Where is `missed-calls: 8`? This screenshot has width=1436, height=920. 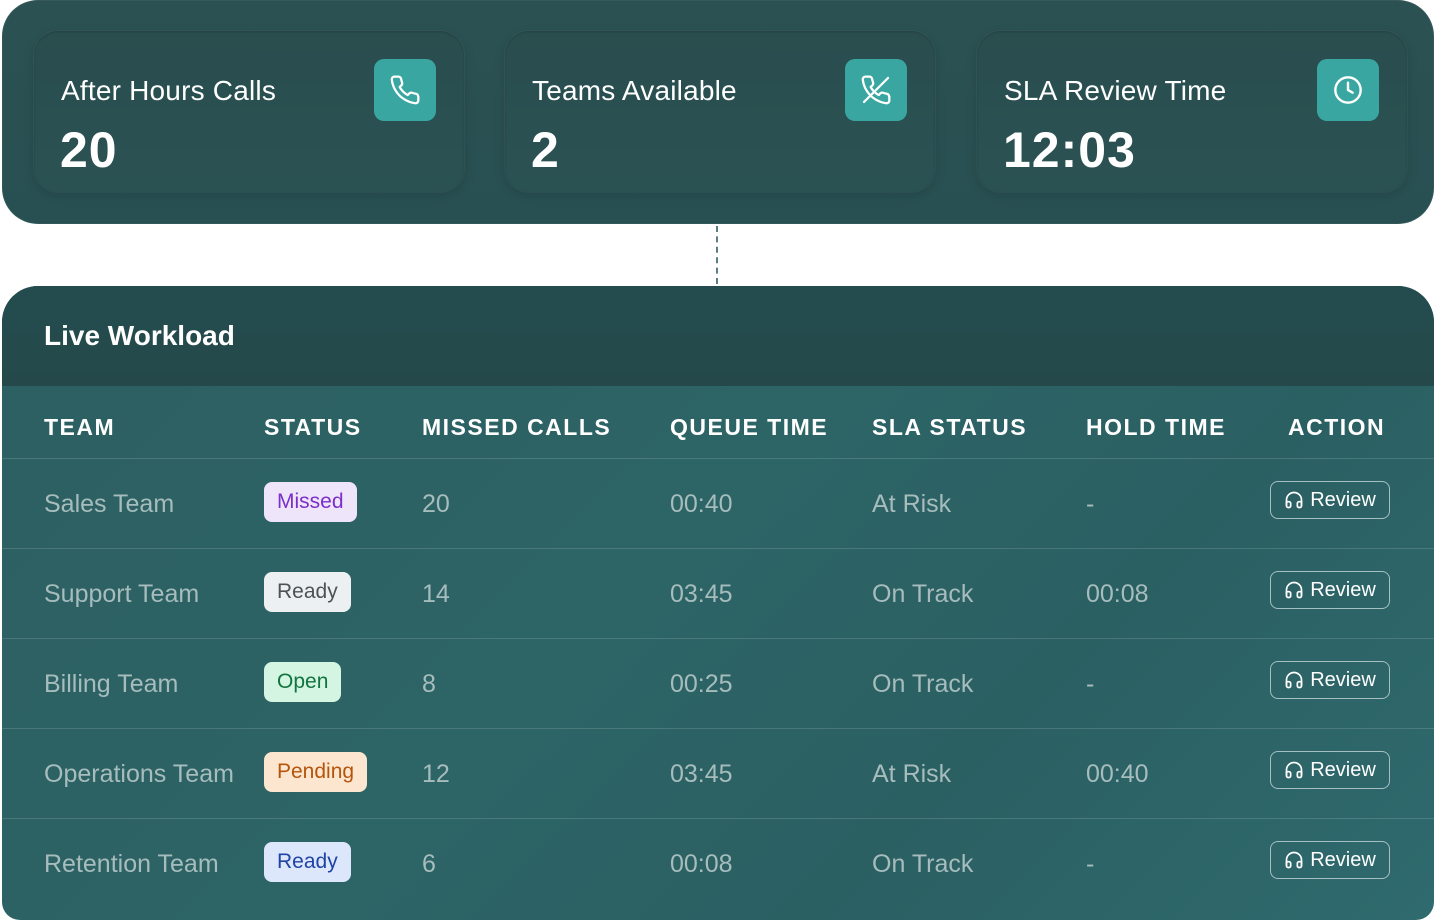
missed-calls: 8 is located at coordinates (429, 684).